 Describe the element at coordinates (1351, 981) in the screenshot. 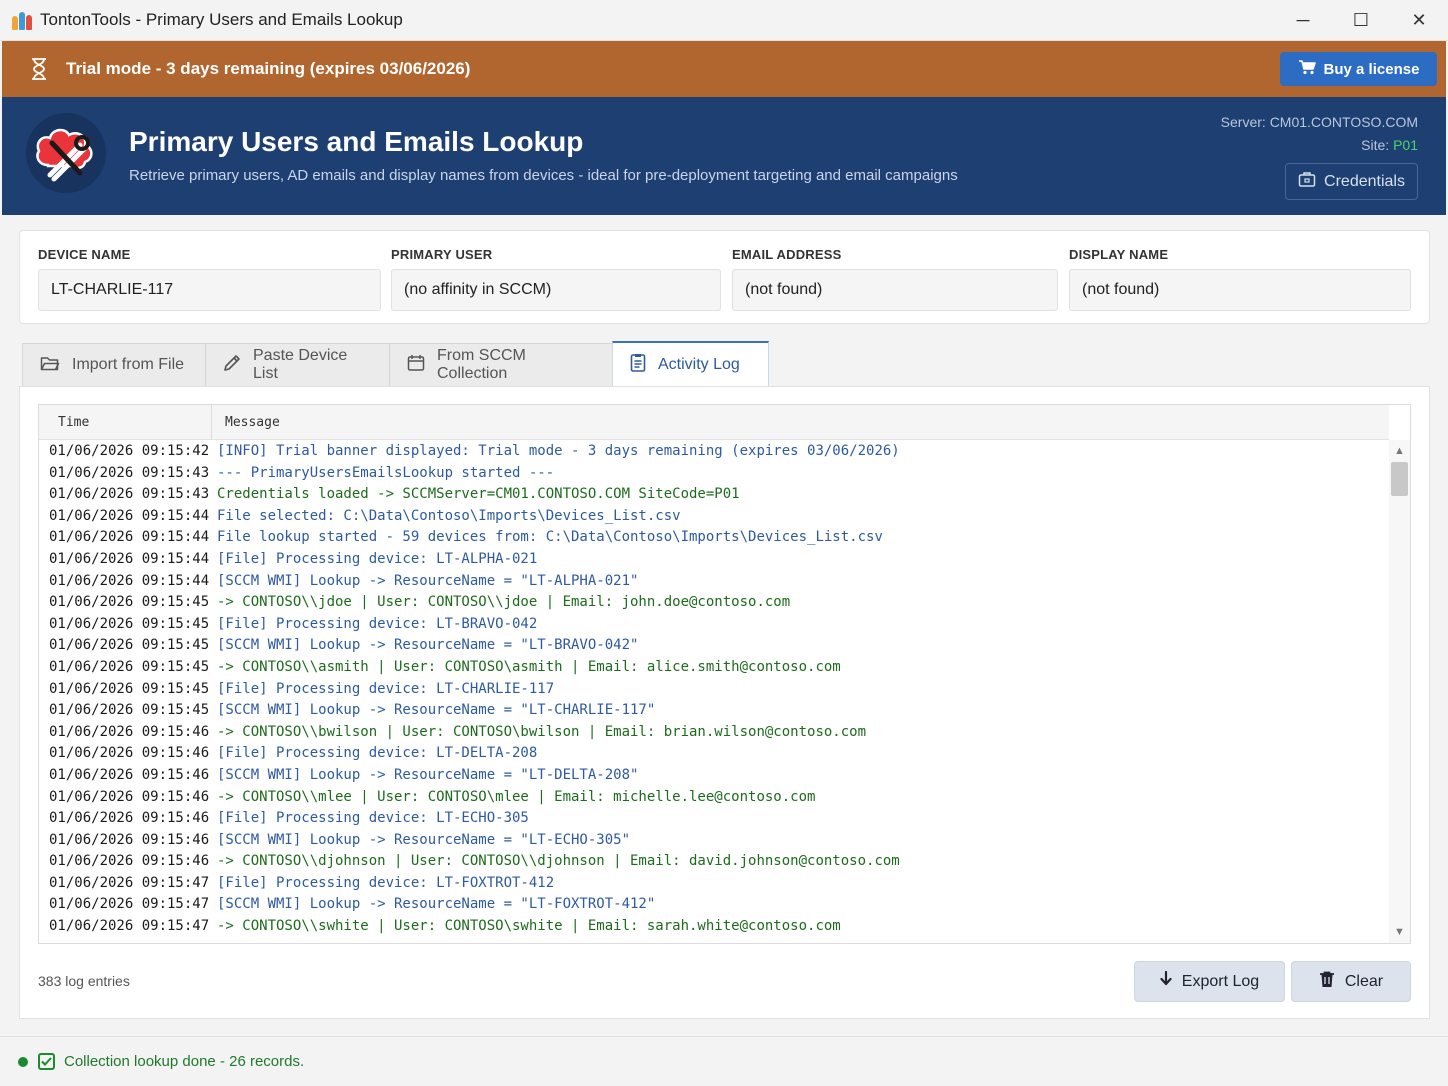

I see `clear-button: Clear` at that location.